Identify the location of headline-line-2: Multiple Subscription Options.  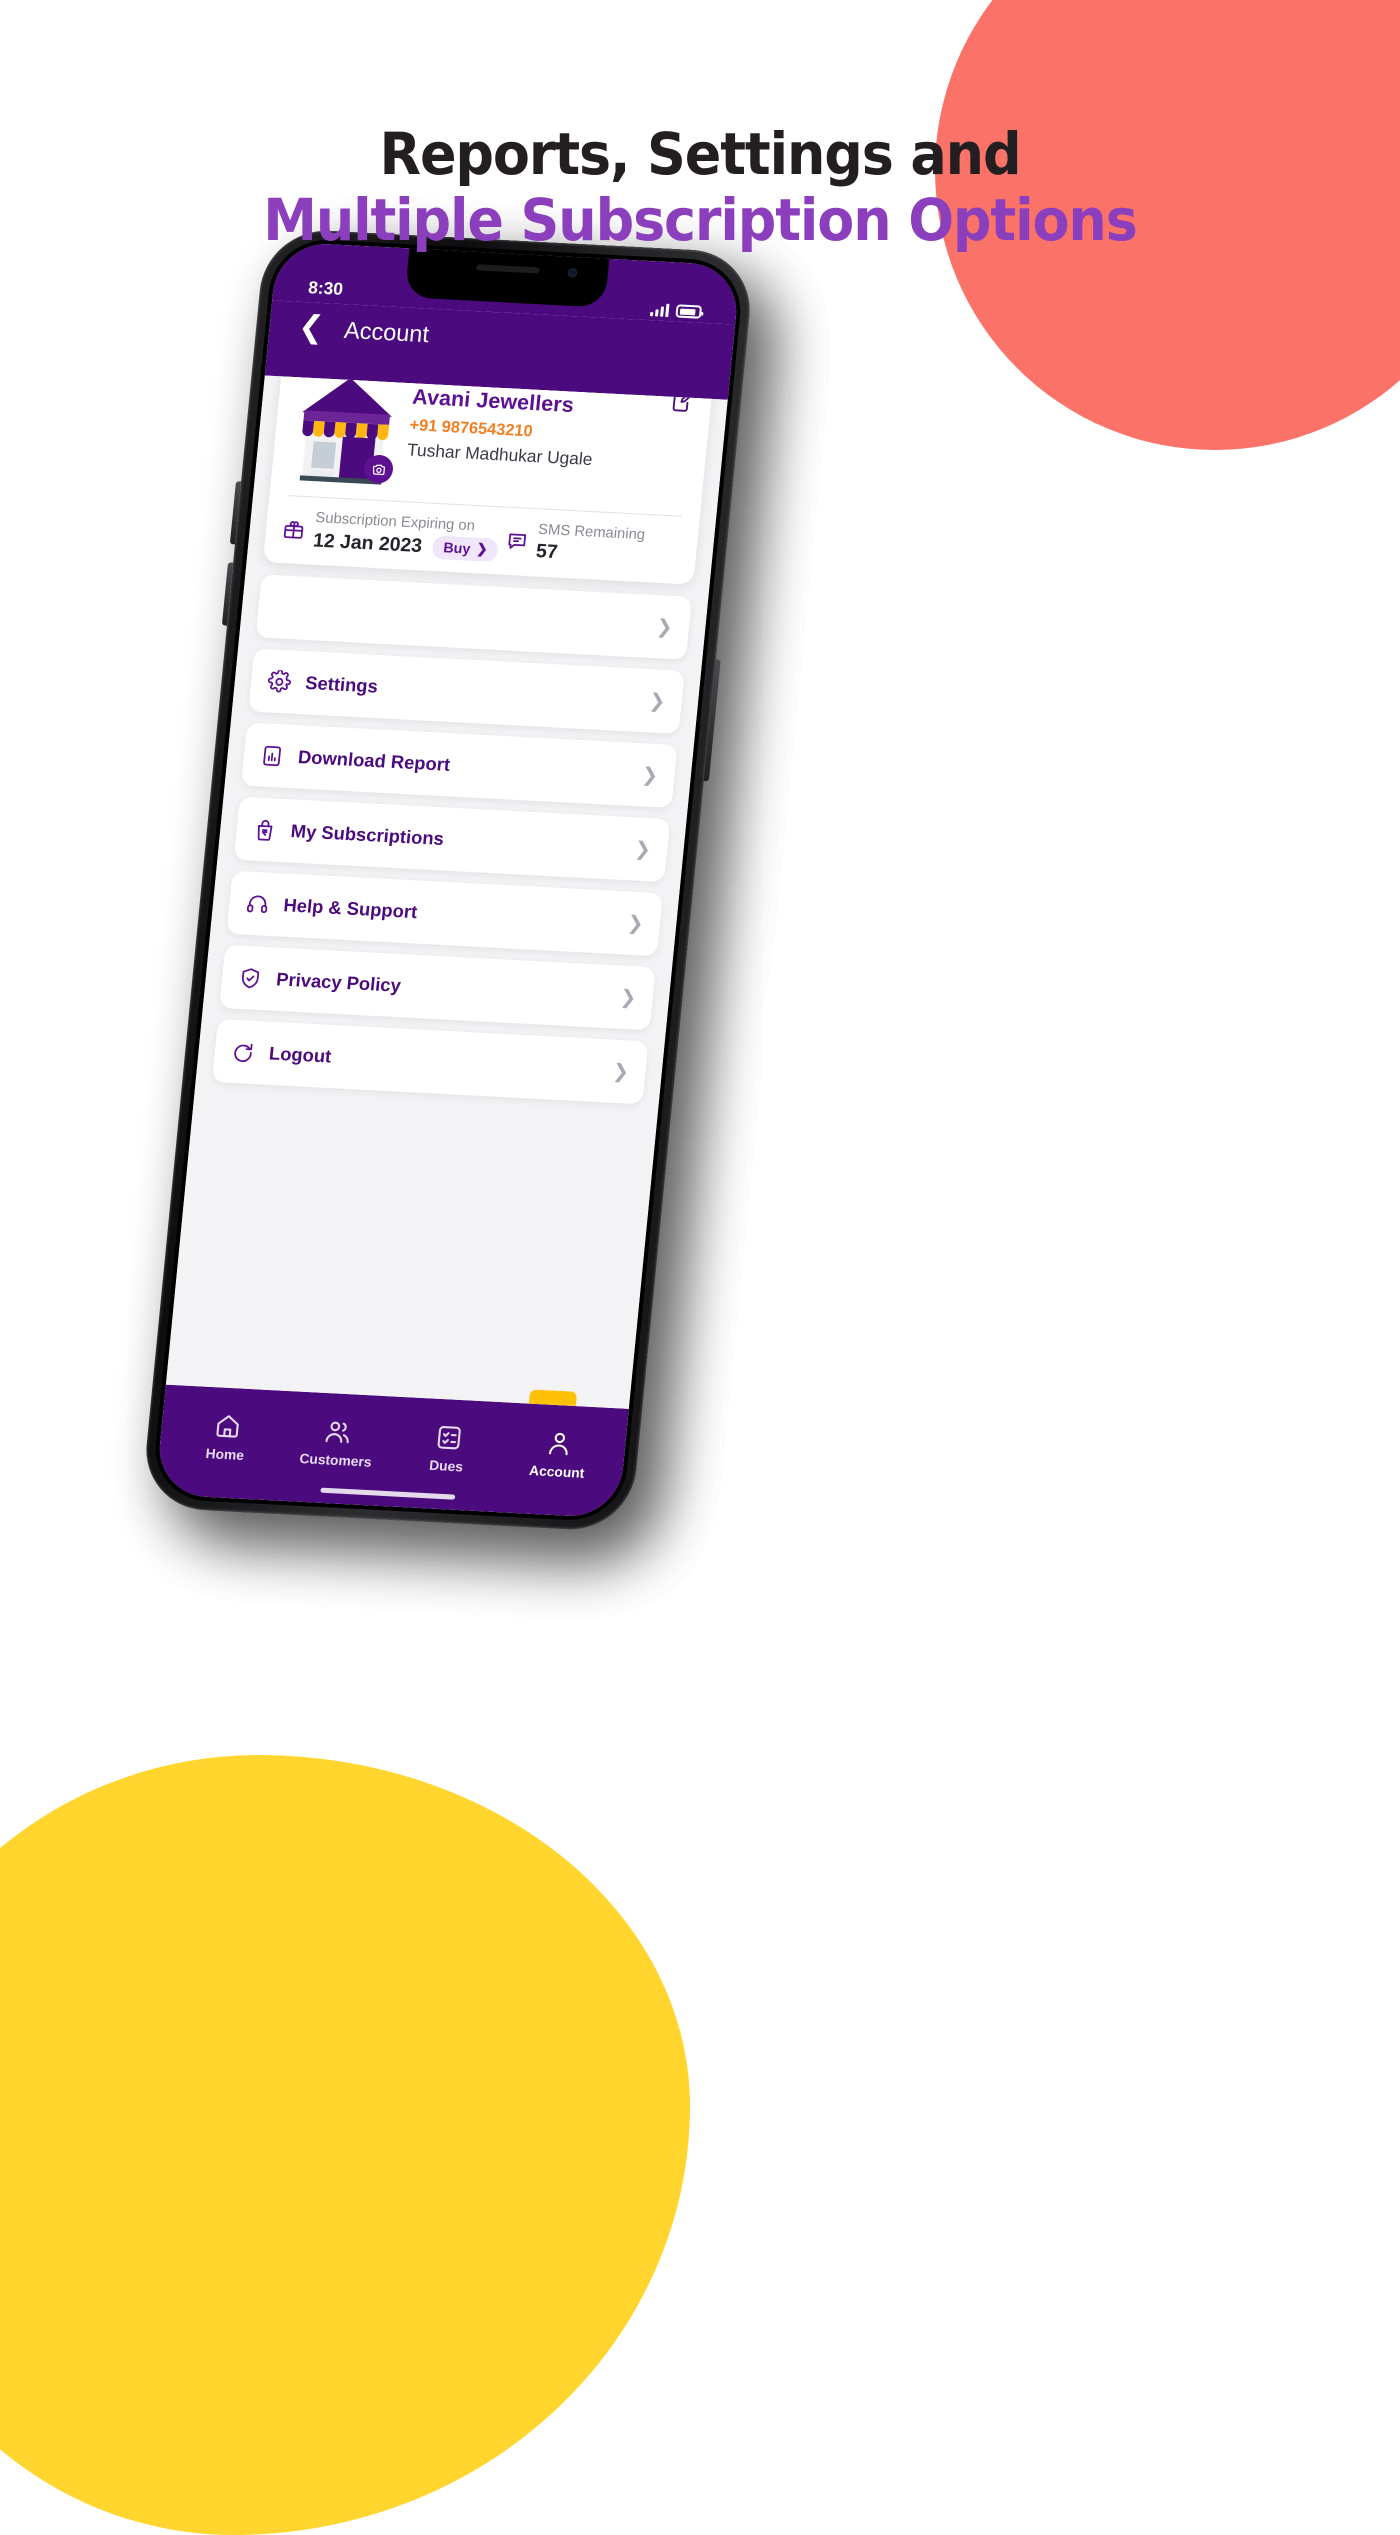
(700, 219).